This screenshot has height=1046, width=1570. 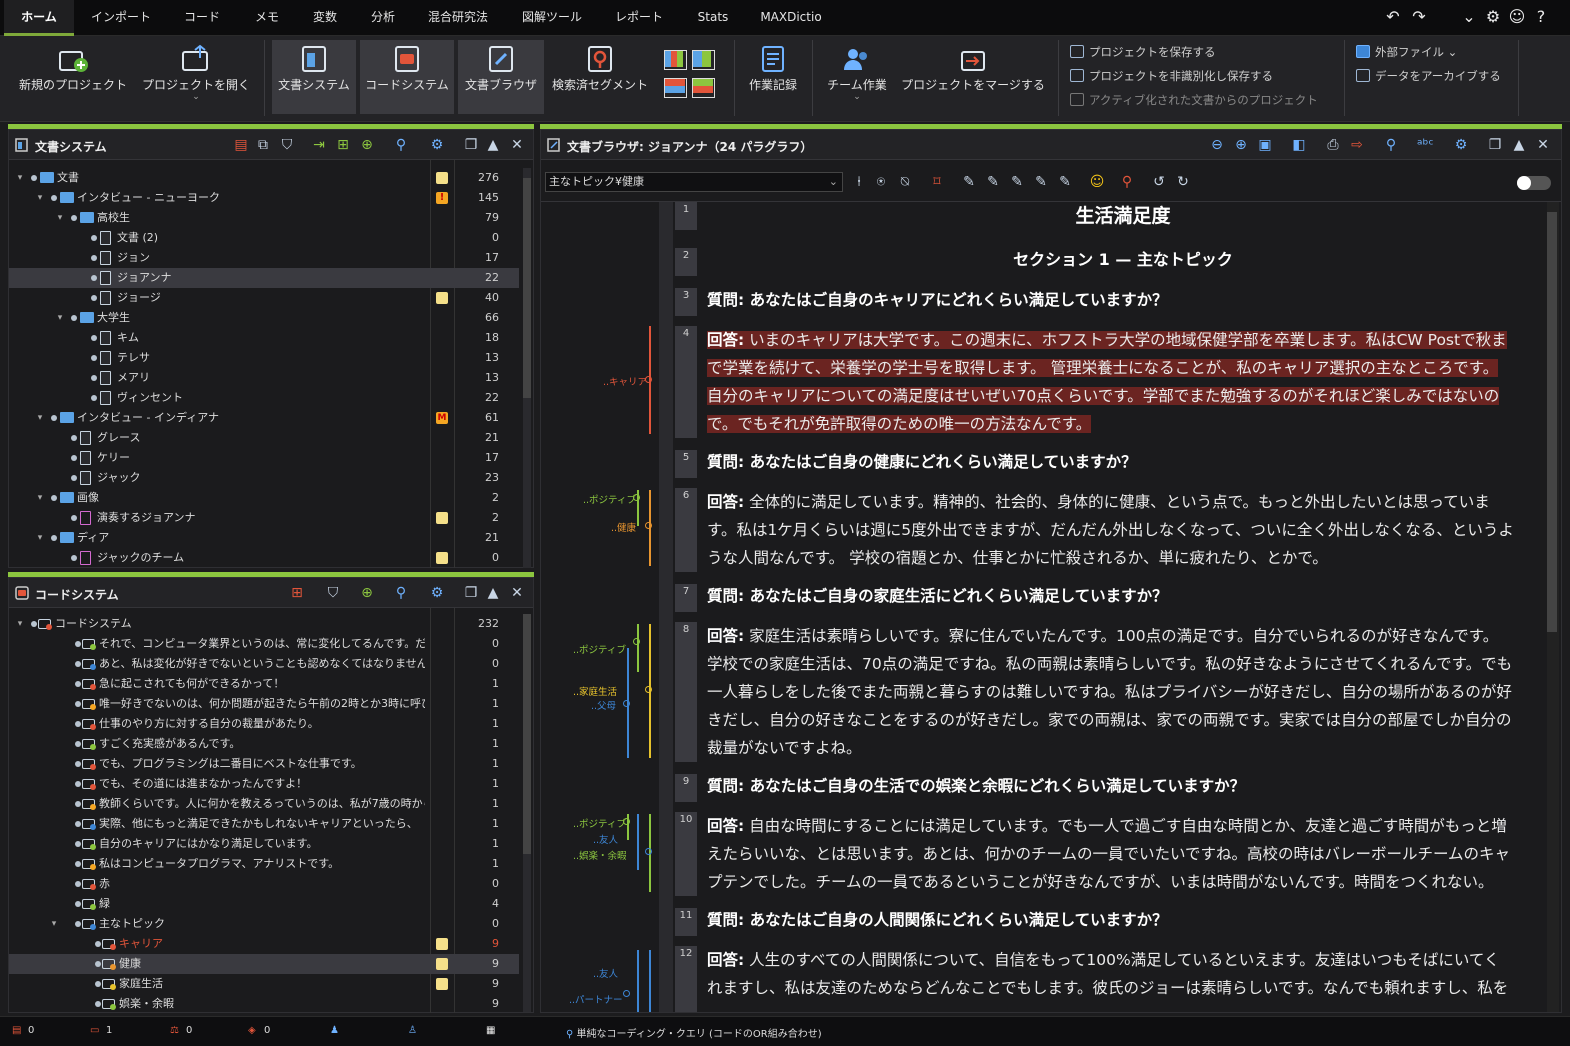 I want to click on code-tree-row: ▾ 主なトピック 0, so click(x=264, y=924).